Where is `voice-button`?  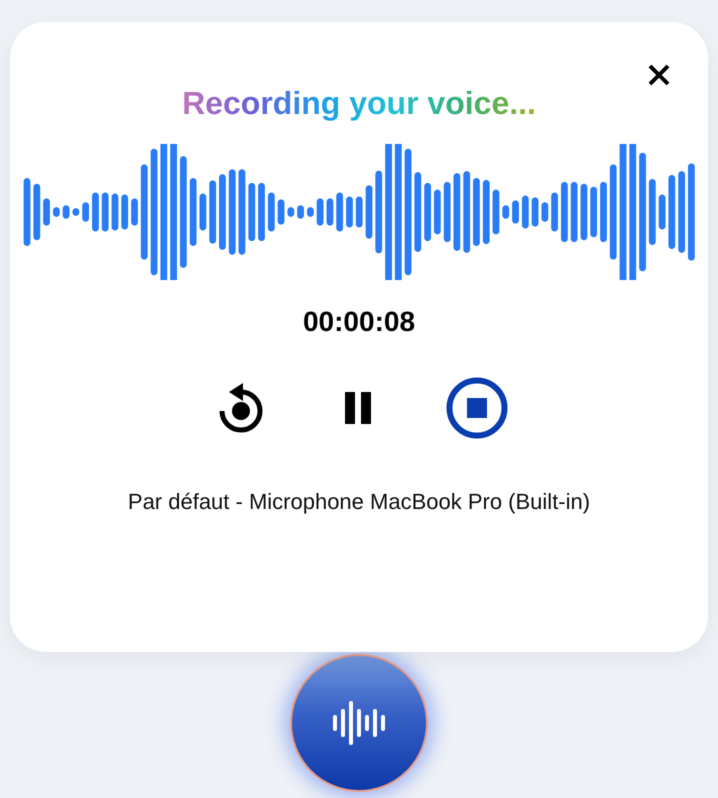
voice-button is located at coordinates (359, 723).